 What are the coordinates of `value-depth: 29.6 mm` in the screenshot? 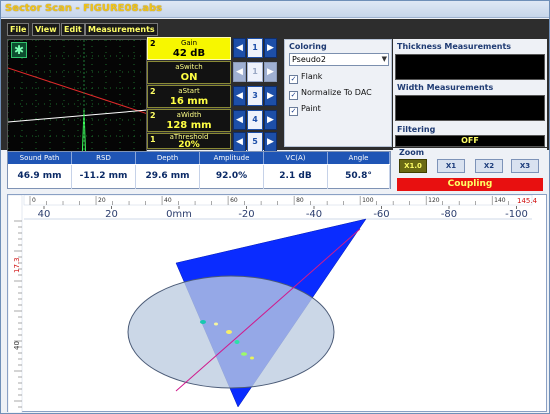 It's located at (168, 177).